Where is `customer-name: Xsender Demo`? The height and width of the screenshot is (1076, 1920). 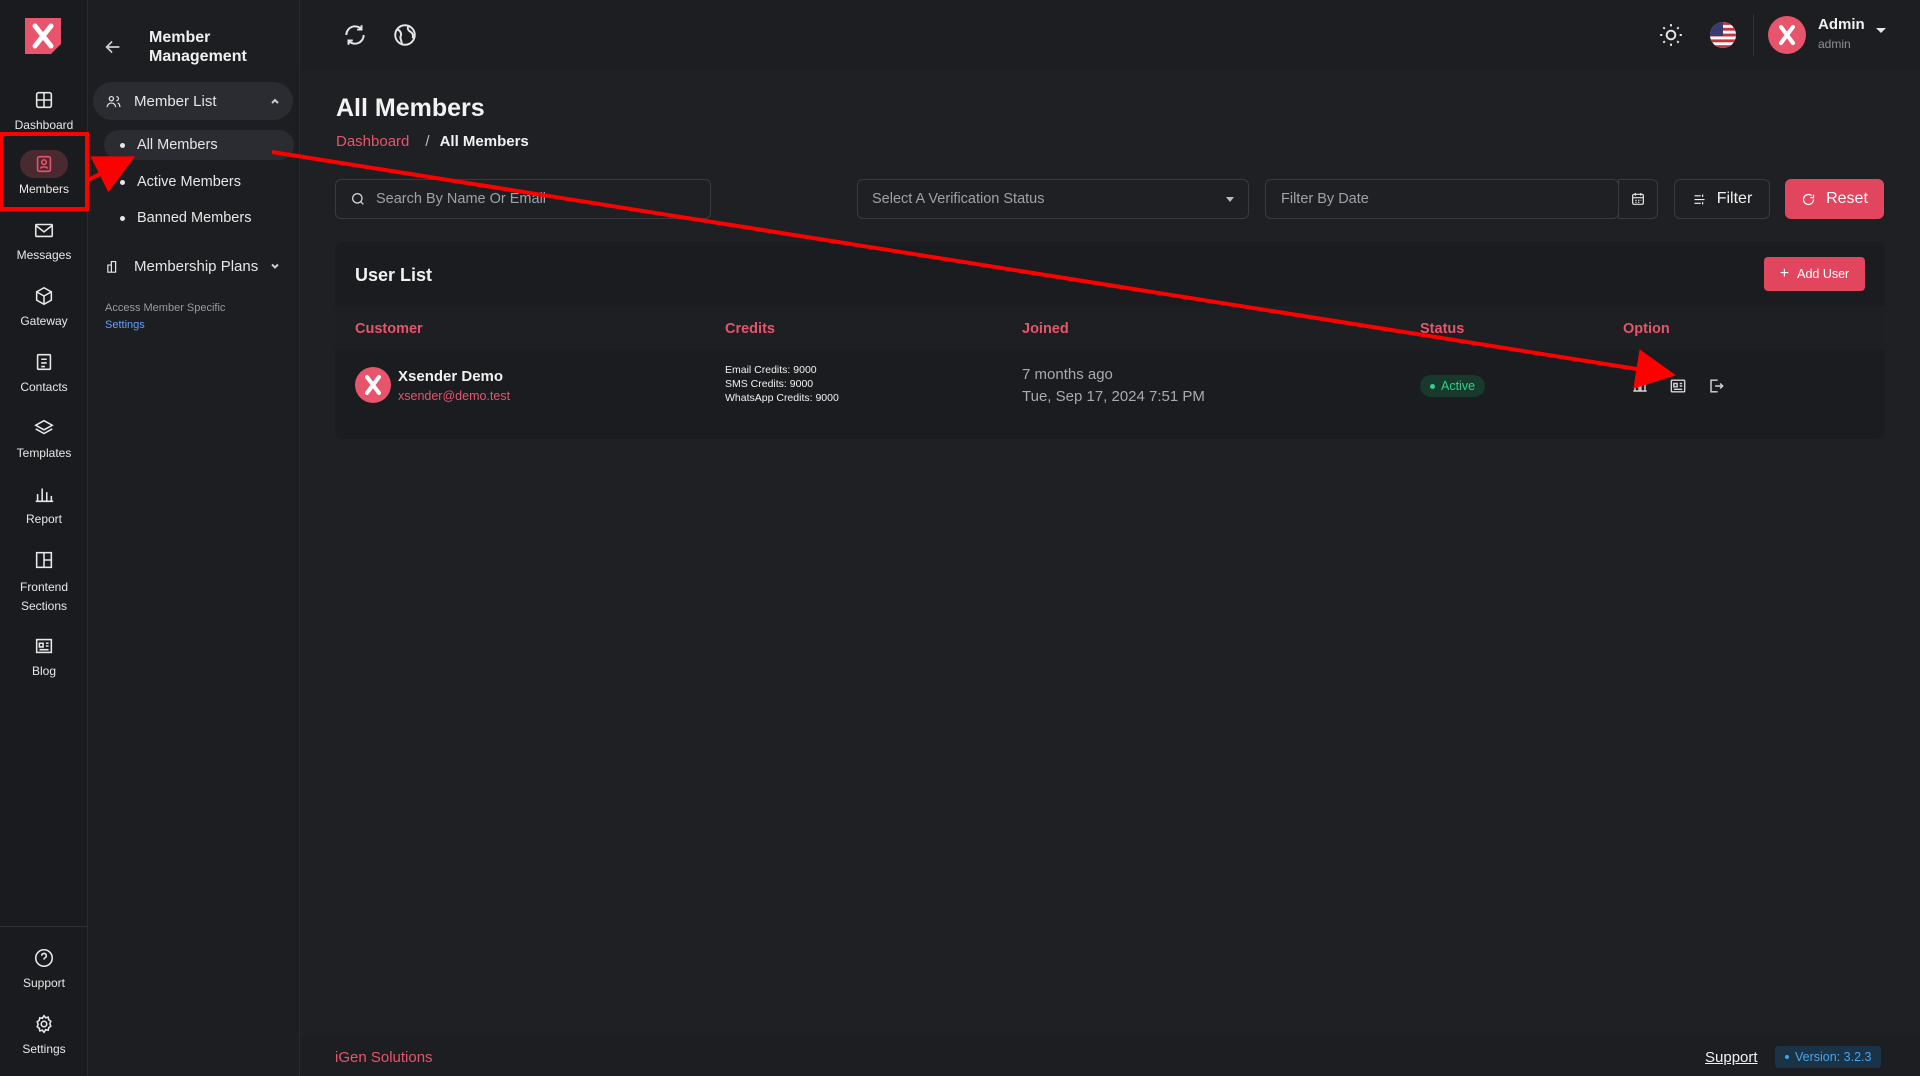 customer-name: Xsender Demo is located at coordinates (451, 376).